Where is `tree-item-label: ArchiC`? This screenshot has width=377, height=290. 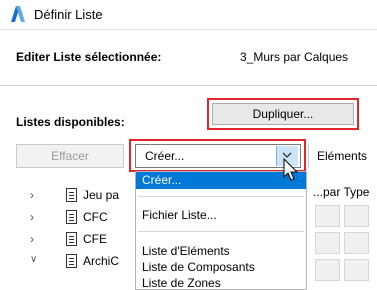 tree-item-label: ArchiC is located at coordinates (101, 261).